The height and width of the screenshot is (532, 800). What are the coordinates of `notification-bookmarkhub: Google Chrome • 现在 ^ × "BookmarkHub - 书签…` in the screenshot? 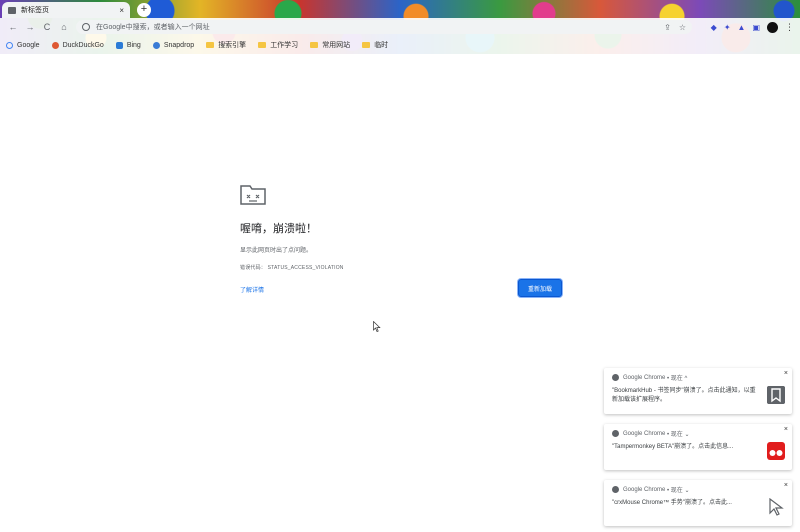 It's located at (698, 391).